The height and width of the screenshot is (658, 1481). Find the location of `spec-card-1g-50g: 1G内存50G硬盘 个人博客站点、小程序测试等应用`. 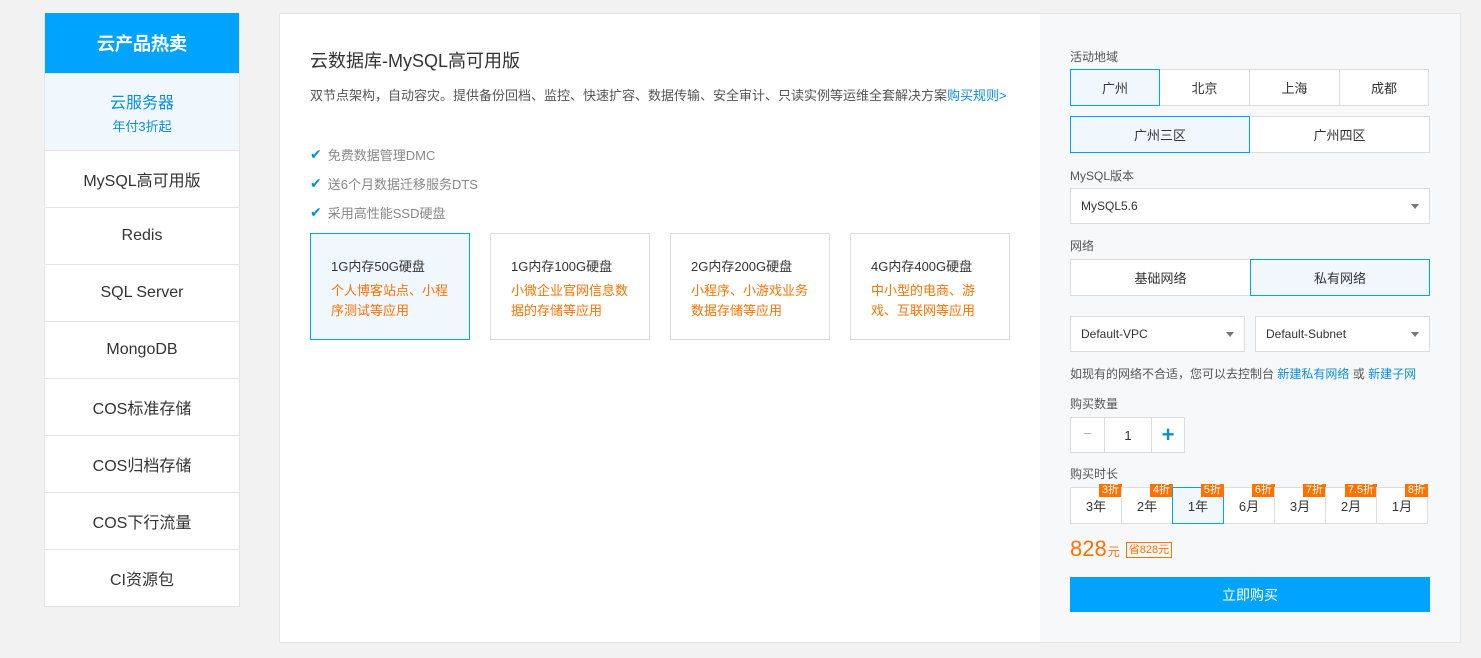

spec-card-1g-50g: 1G内存50G硬盘 个人博客站点、小程序测试等应用 is located at coordinates (390, 286).